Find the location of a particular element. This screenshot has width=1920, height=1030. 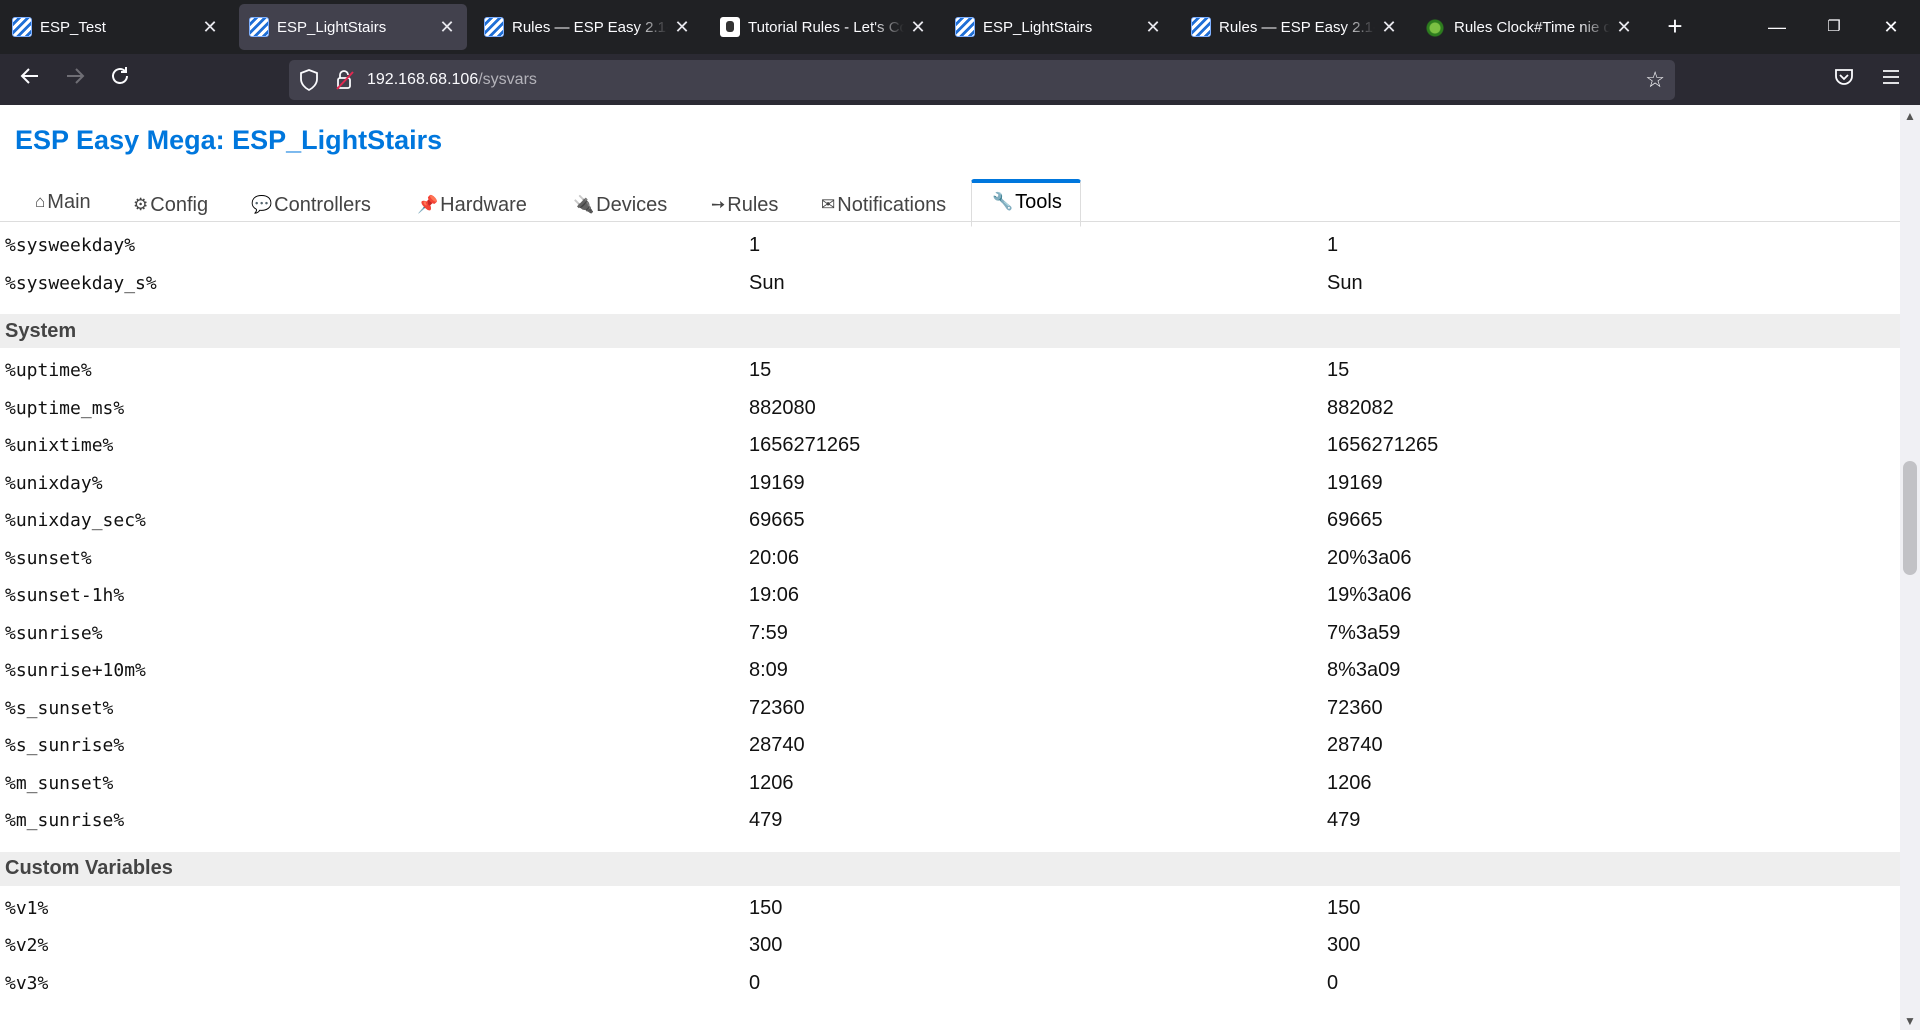

var-value-encoded: 150 is located at coordinates (1344, 907).